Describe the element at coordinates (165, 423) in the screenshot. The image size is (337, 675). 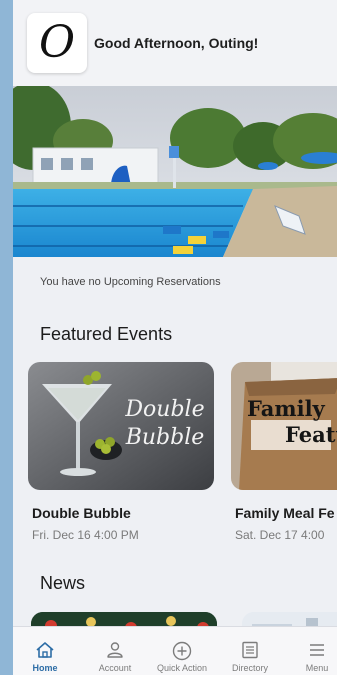
I see `event-image-caption: Double Bubble` at that location.